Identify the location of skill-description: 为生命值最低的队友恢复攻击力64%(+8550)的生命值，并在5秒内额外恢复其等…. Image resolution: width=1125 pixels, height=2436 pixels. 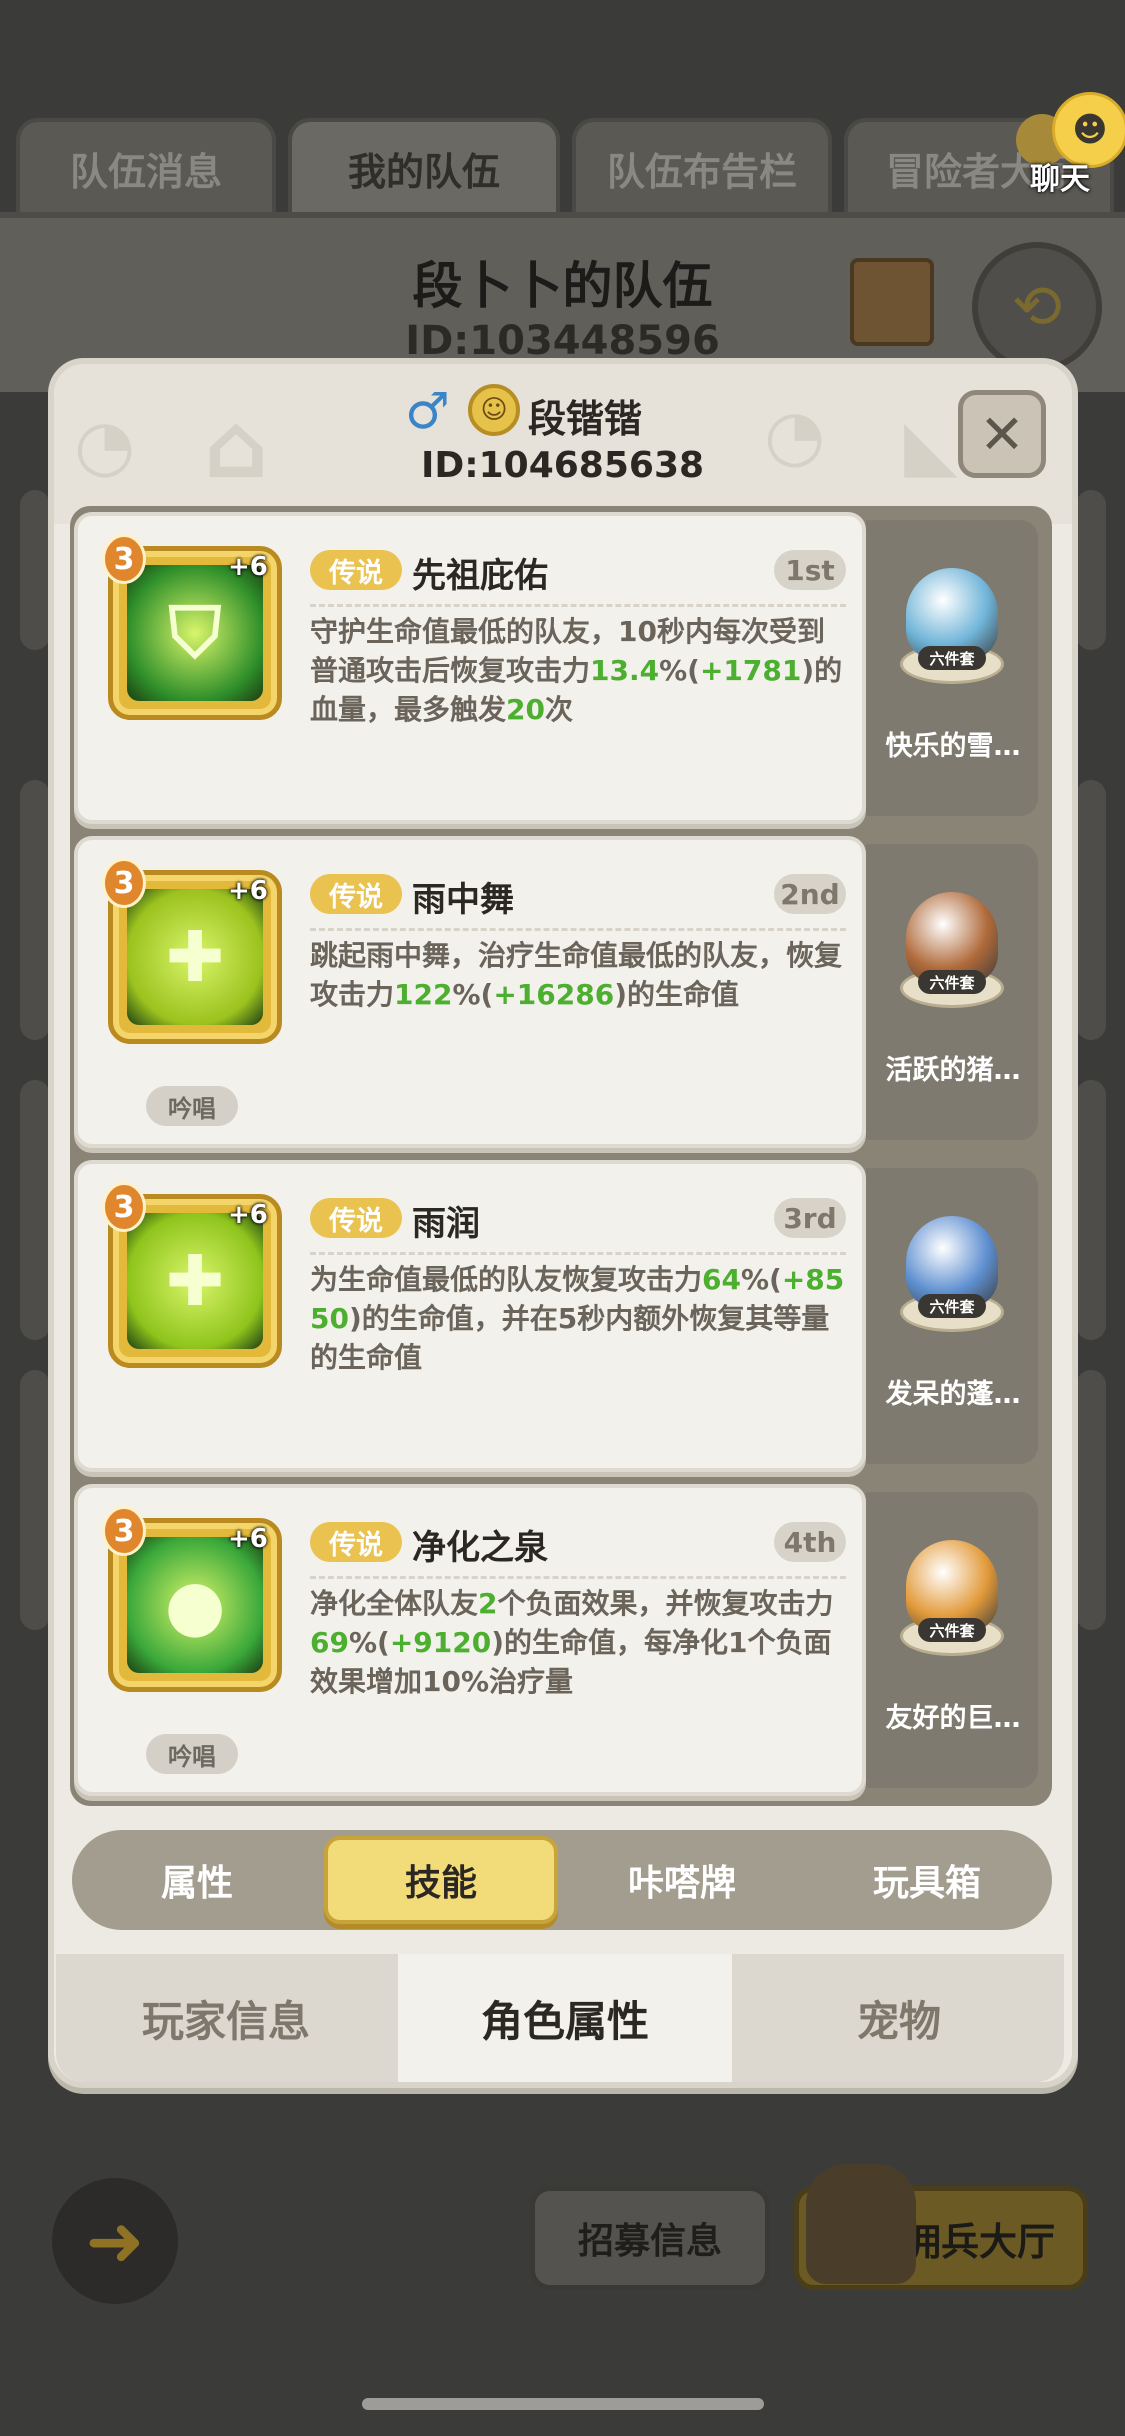
(580, 1318).